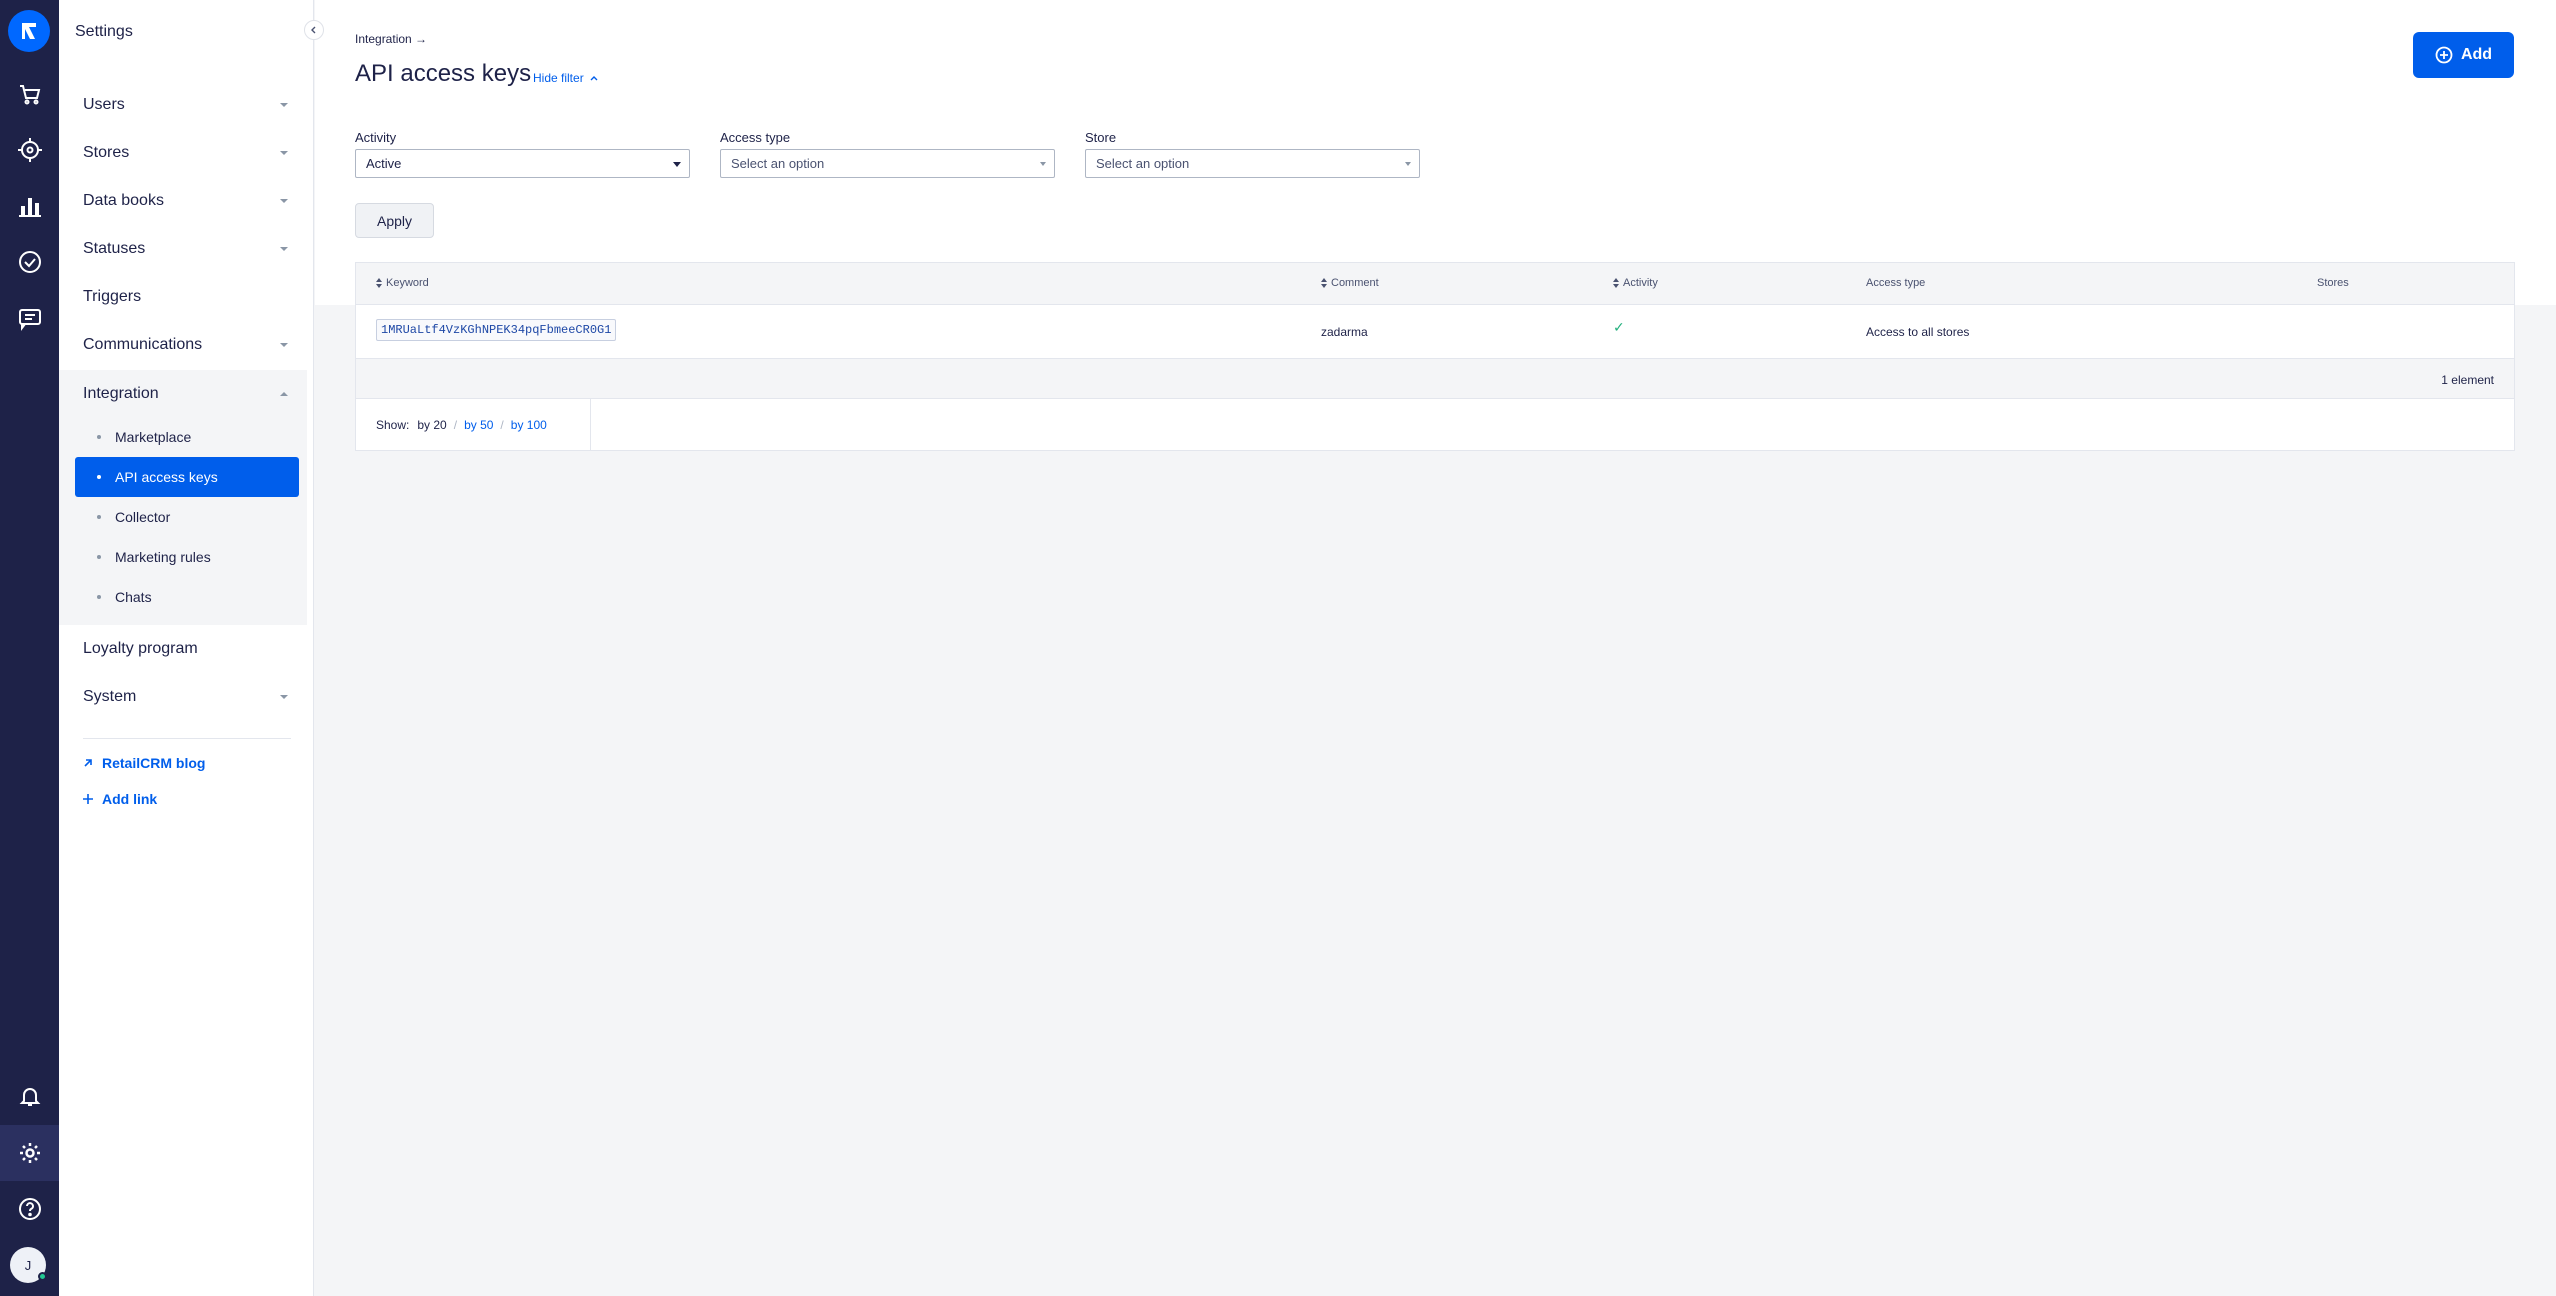  I want to click on external-link-icon, so click(88, 763).